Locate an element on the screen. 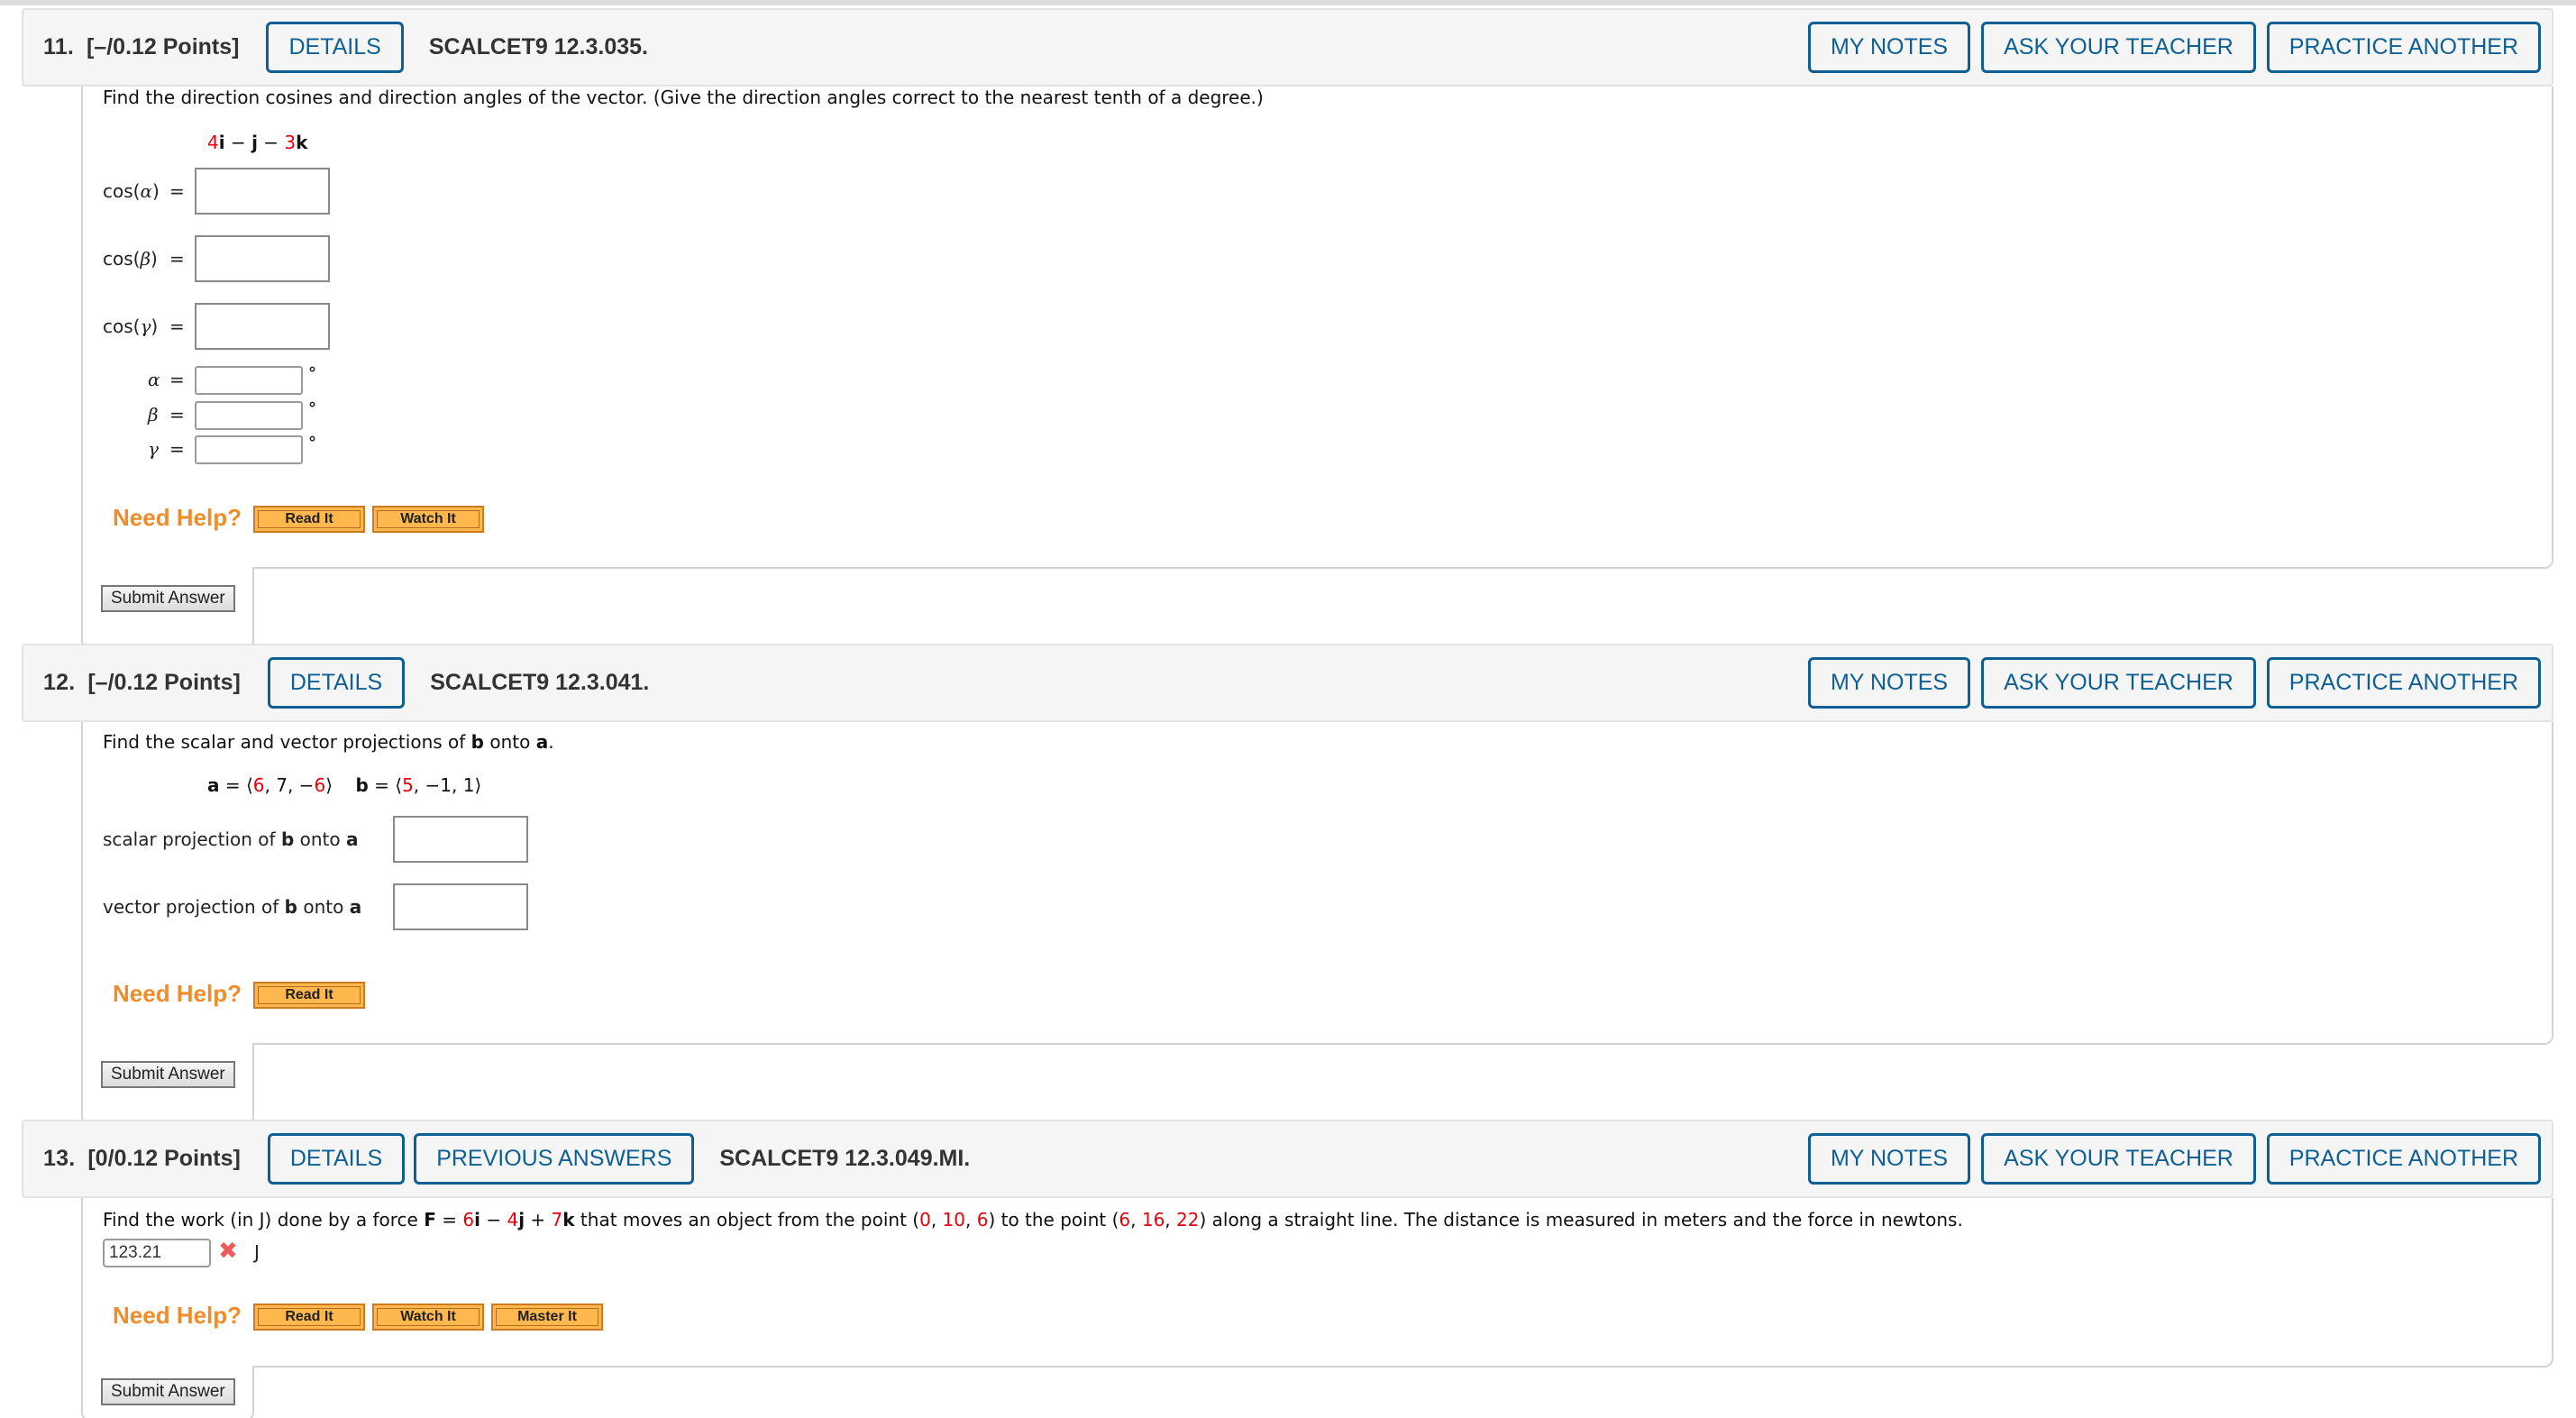 The image size is (2576, 1418). cos-beta-label: cos(β) is located at coordinates (130, 259).